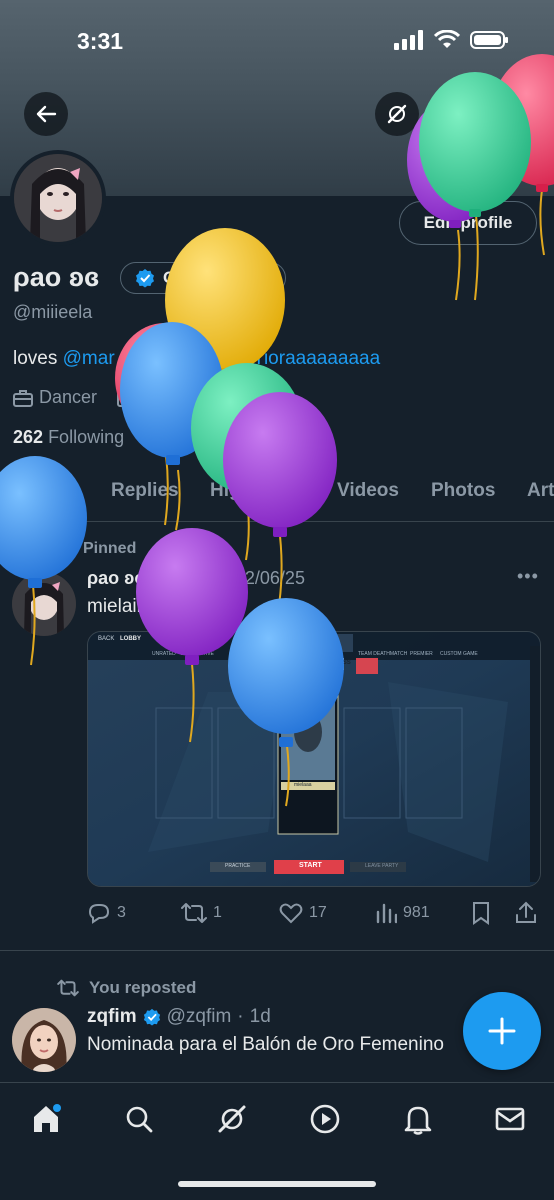 This screenshot has width=554, height=1200. What do you see at coordinates (203, 278) in the screenshot?
I see `get-verified-button: Get verified` at bounding box center [203, 278].